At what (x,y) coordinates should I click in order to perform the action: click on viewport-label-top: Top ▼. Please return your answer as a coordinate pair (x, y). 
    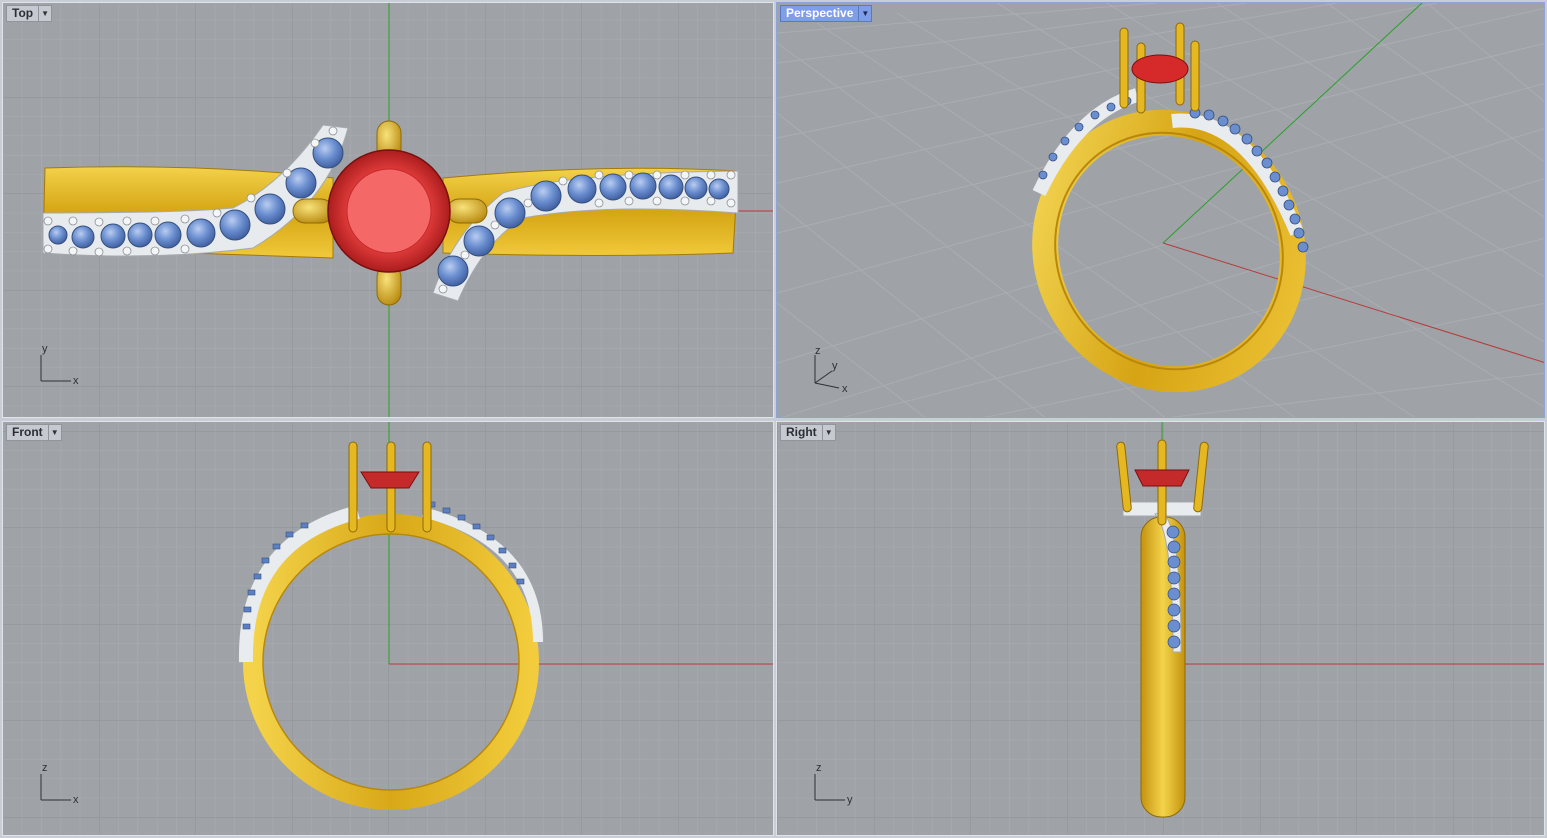
    Looking at the image, I should click on (29, 13).